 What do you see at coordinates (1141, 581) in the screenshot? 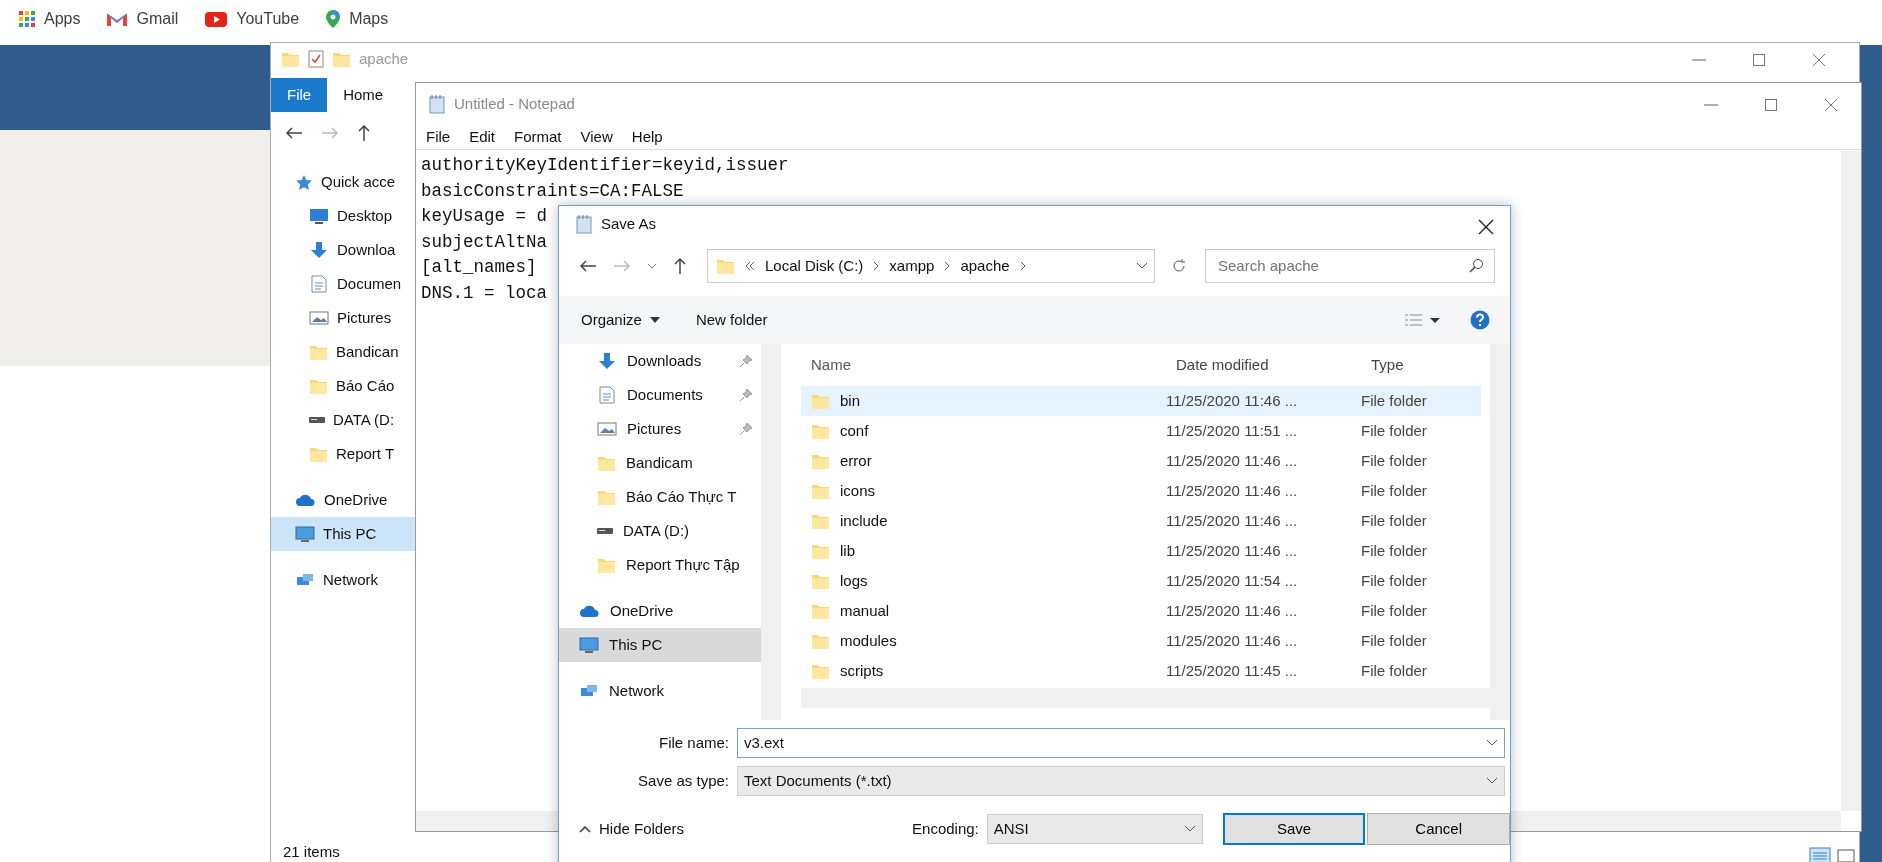
I see `file-row: logs 11/25/2020 11:54 ... File folder` at bounding box center [1141, 581].